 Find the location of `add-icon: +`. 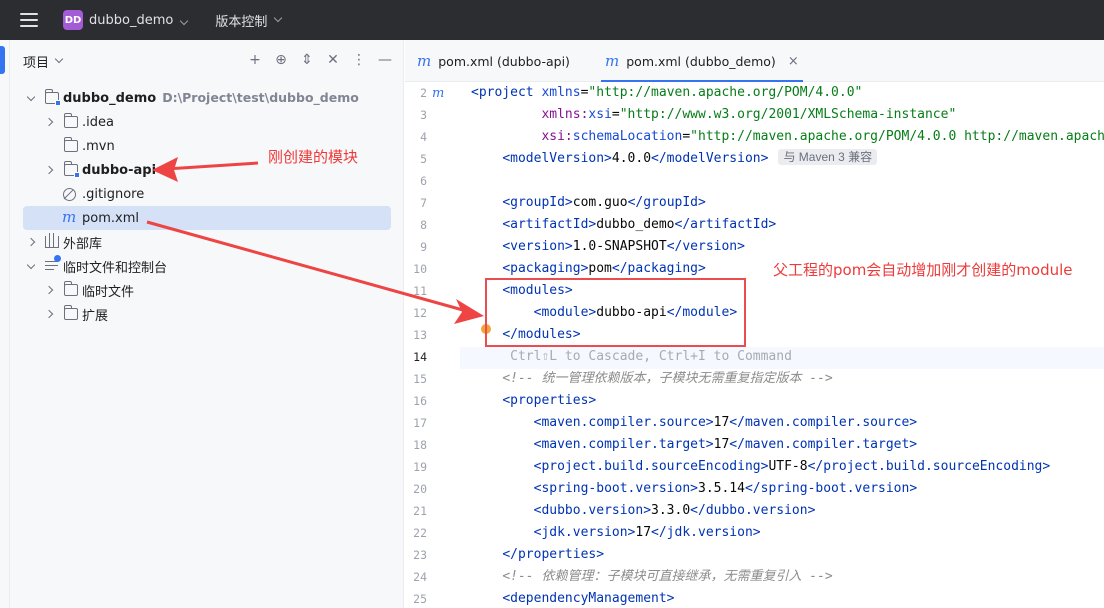

add-icon: + is located at coordinates (255, 60).